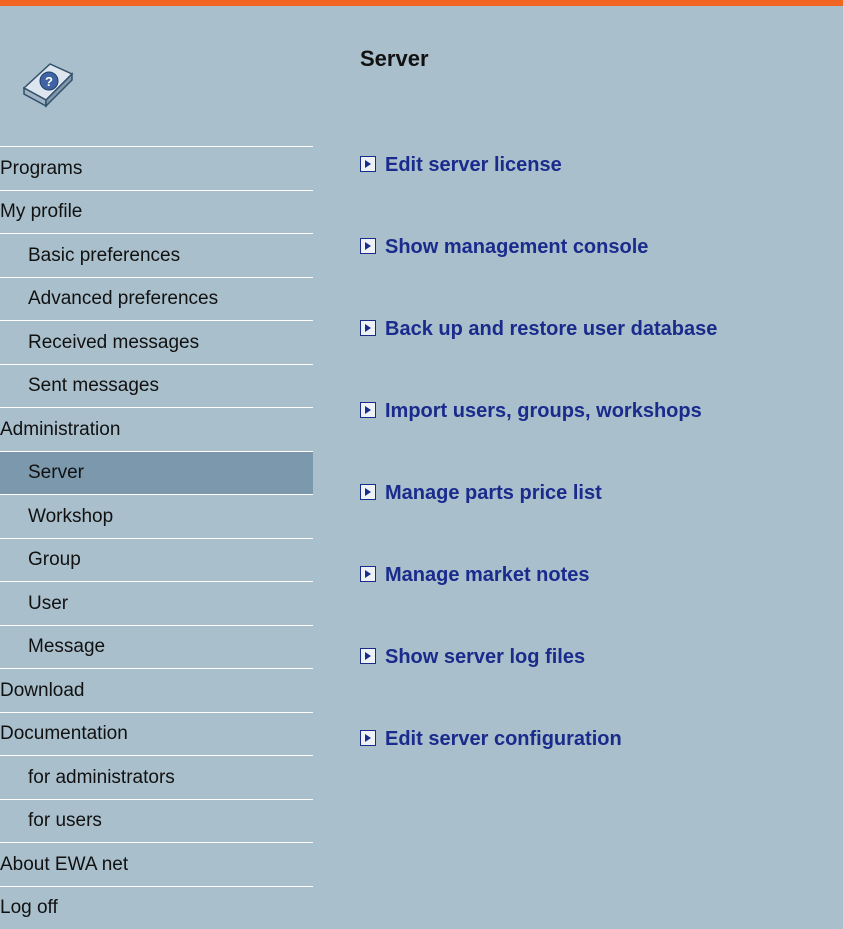 Image resolution: width=843 pixels, height=929 pixels. What do you see at coordinates (516, 247) in the screenshot?
I see `link-label: Show management console` at bounding box center [516, 247].